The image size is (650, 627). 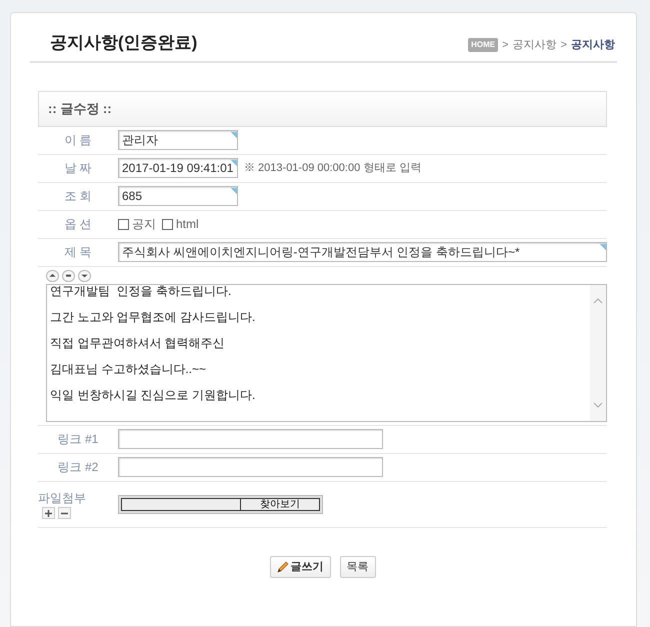 What do you see at coordinates (78, 467) in the screenshot?
I see `field-label: 링크 #2` at bounding box center [78, 467].